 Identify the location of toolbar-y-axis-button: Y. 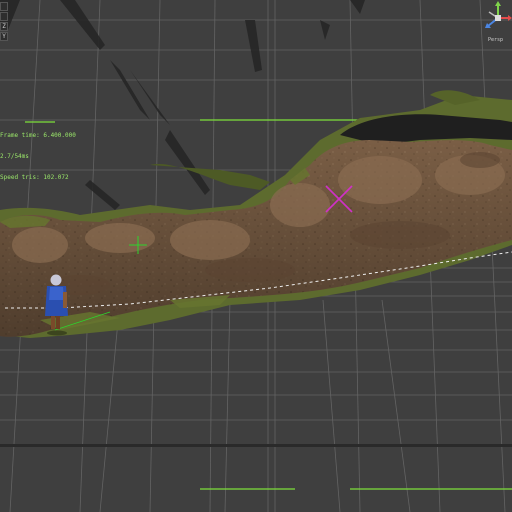
(4, 36).